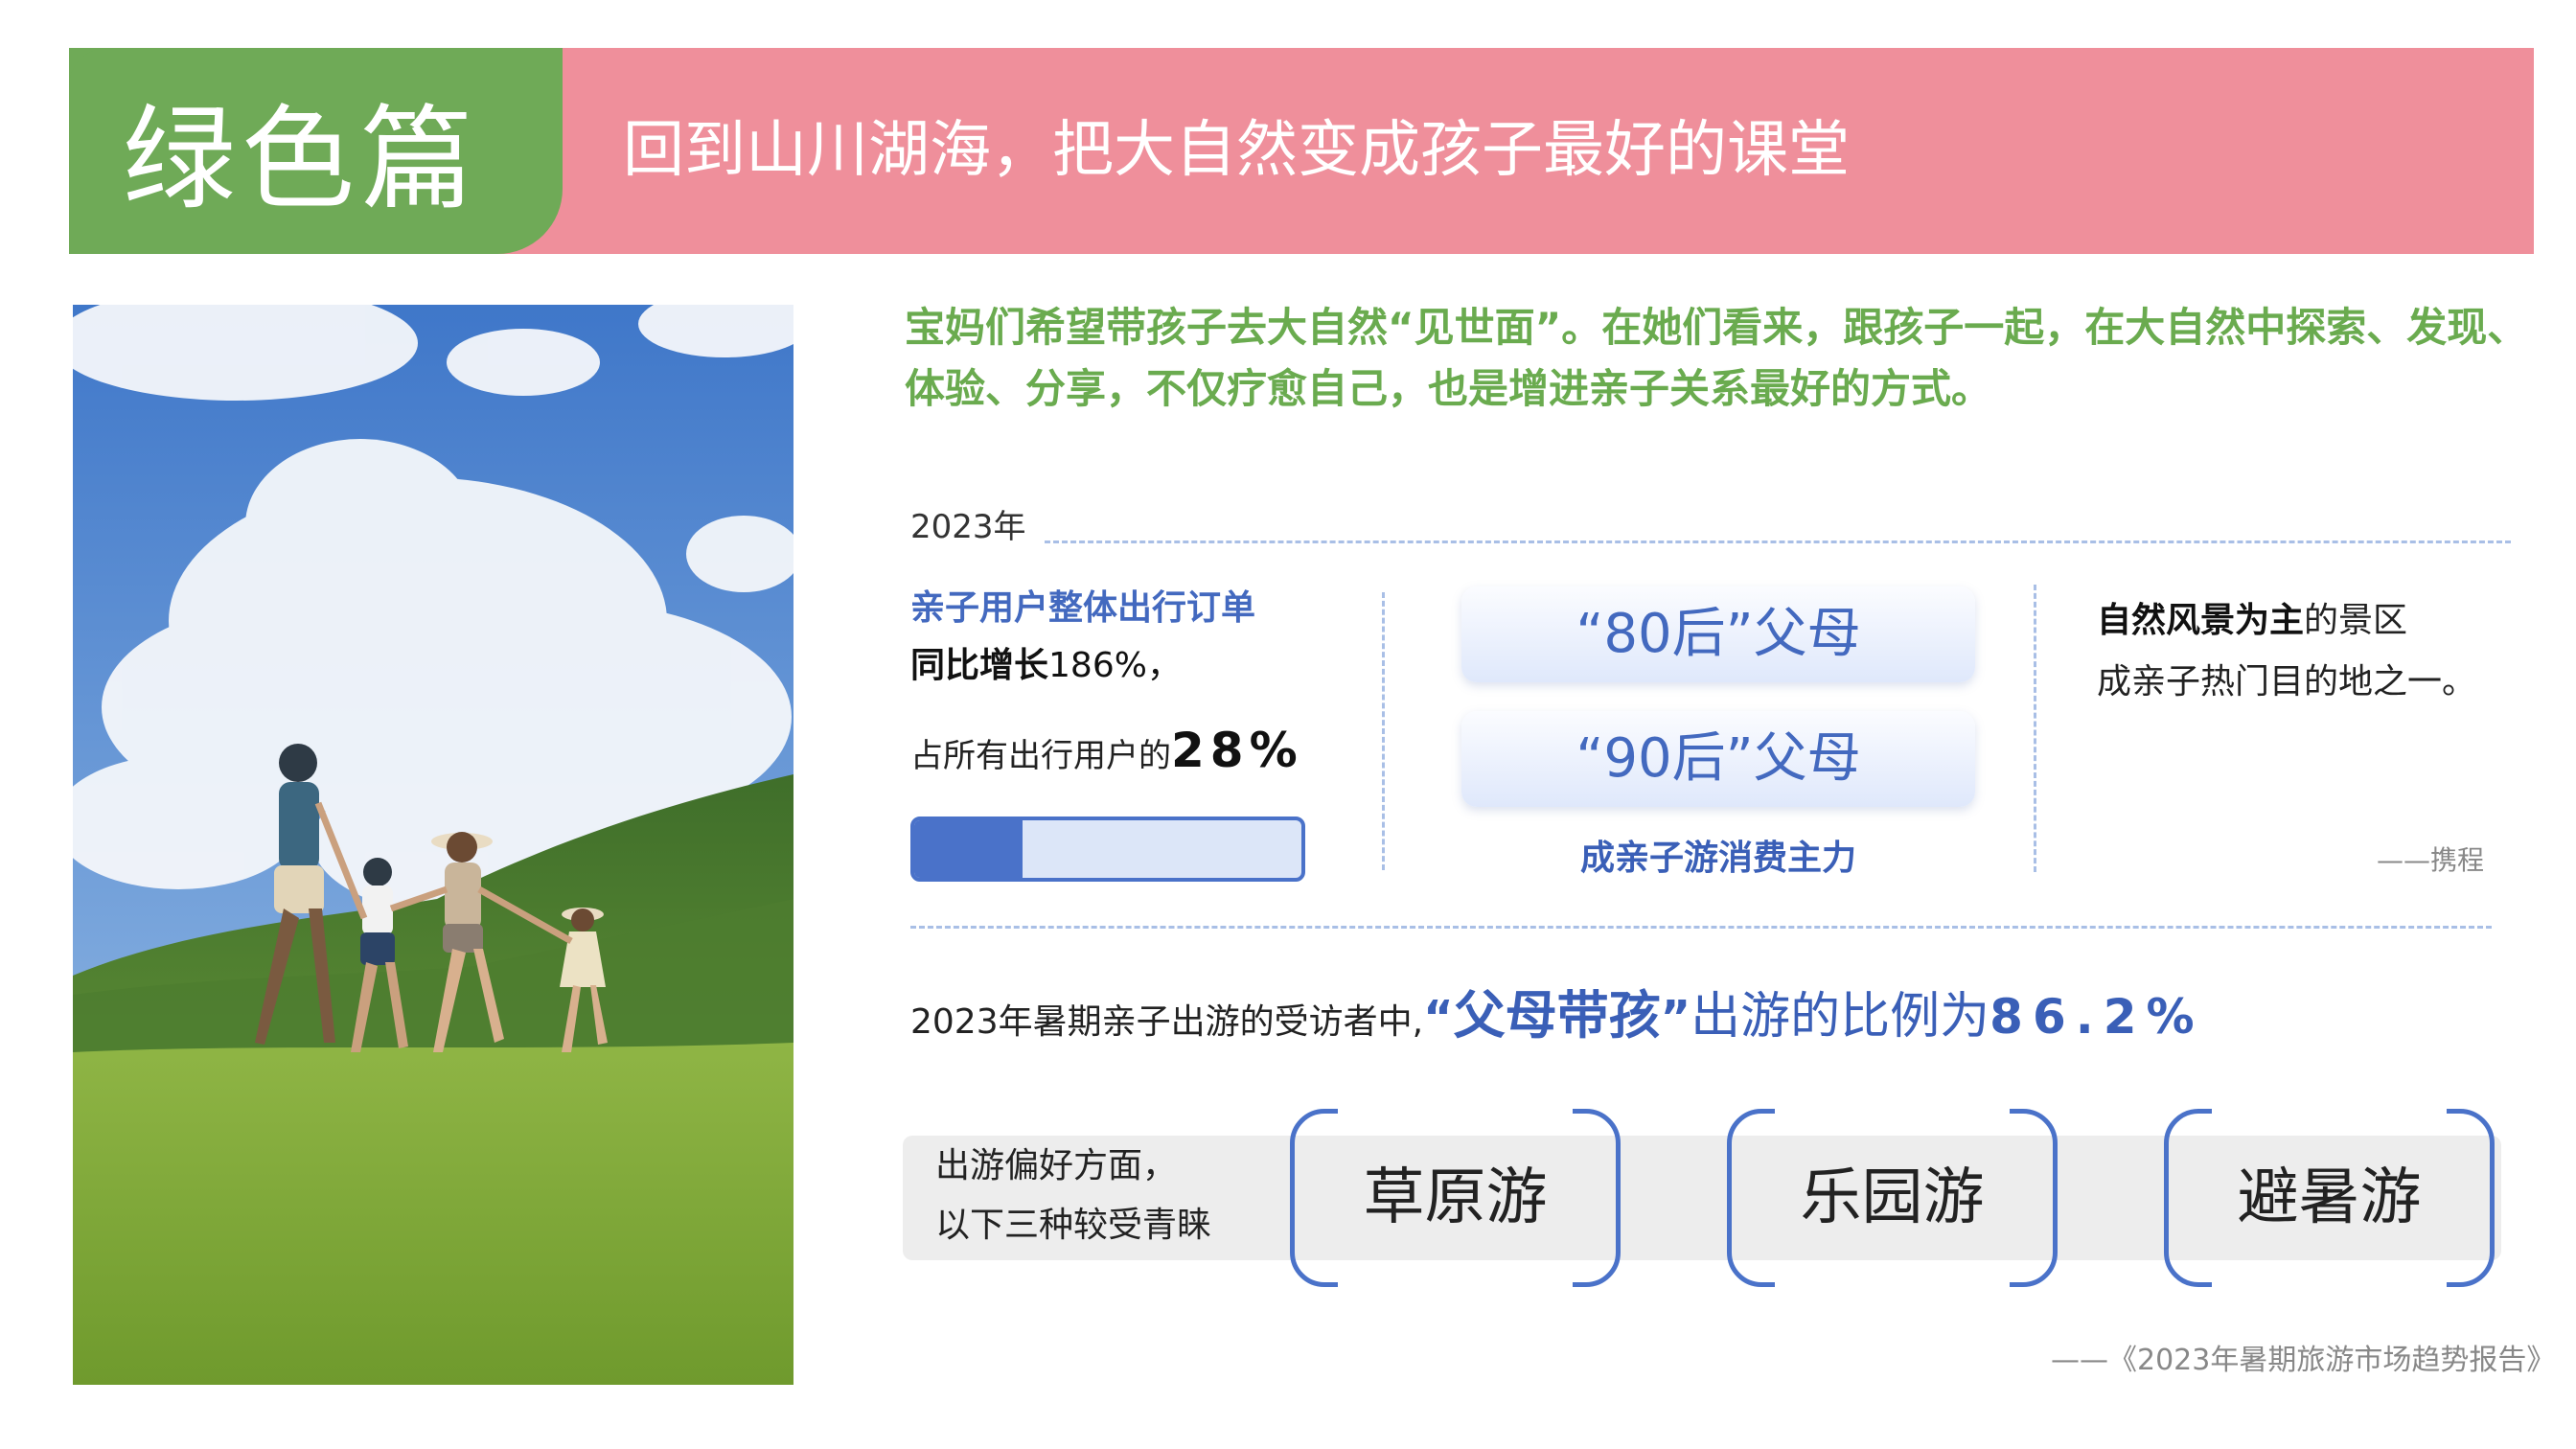 The width and height of the screenshot is (2576, 1449). What do you see at coordinates (1778, 541) in the screenshot?
I see `stats-top-divider` at bounding box center [1778, 541].